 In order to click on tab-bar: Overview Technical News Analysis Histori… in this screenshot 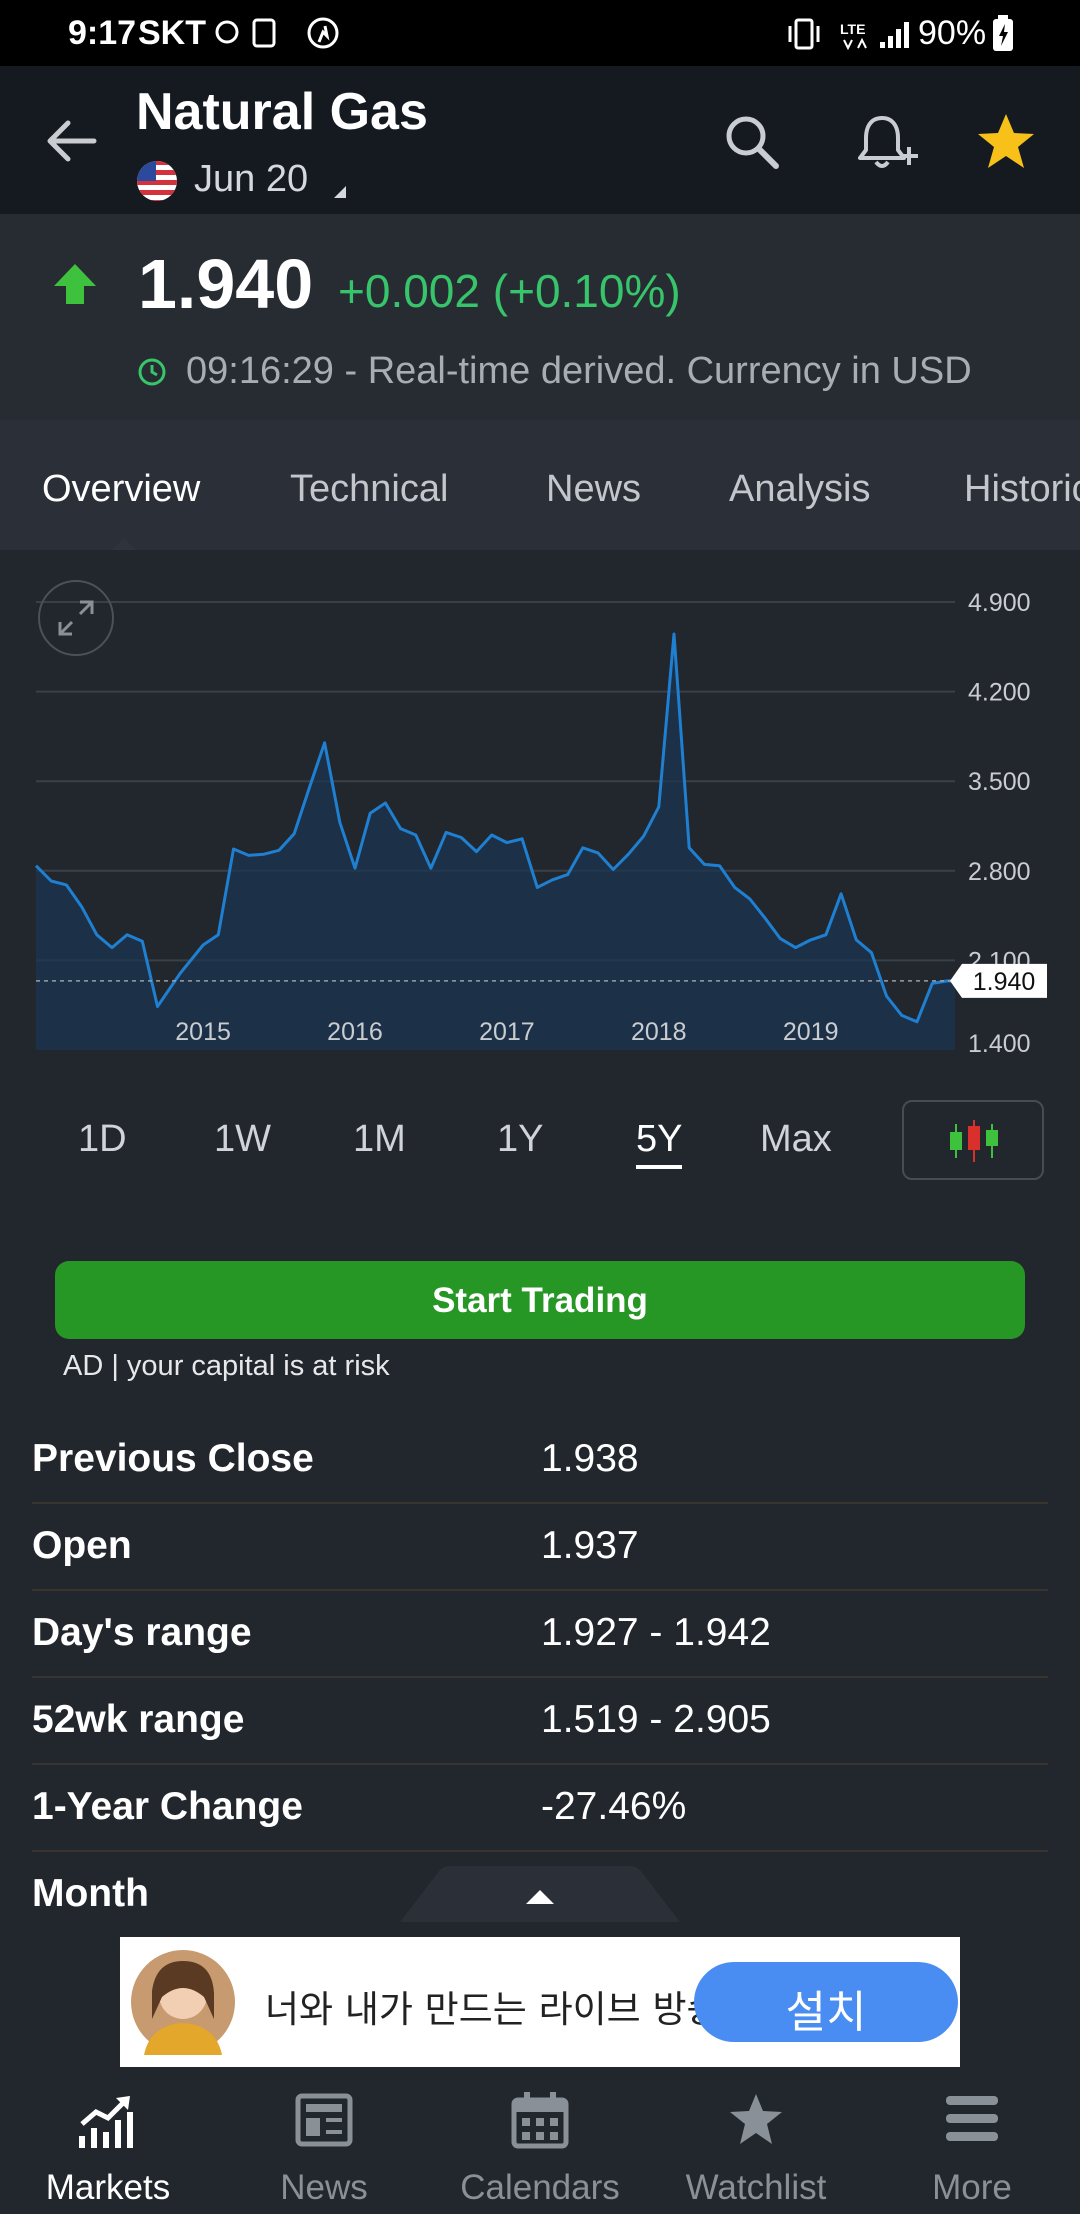, I will do `click(540, 485)`.